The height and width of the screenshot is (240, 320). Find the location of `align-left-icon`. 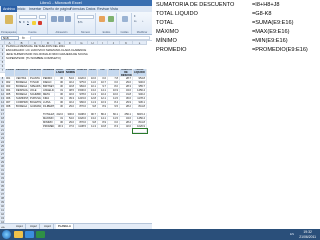

align-left-icon is located at coordinates (54, 19).